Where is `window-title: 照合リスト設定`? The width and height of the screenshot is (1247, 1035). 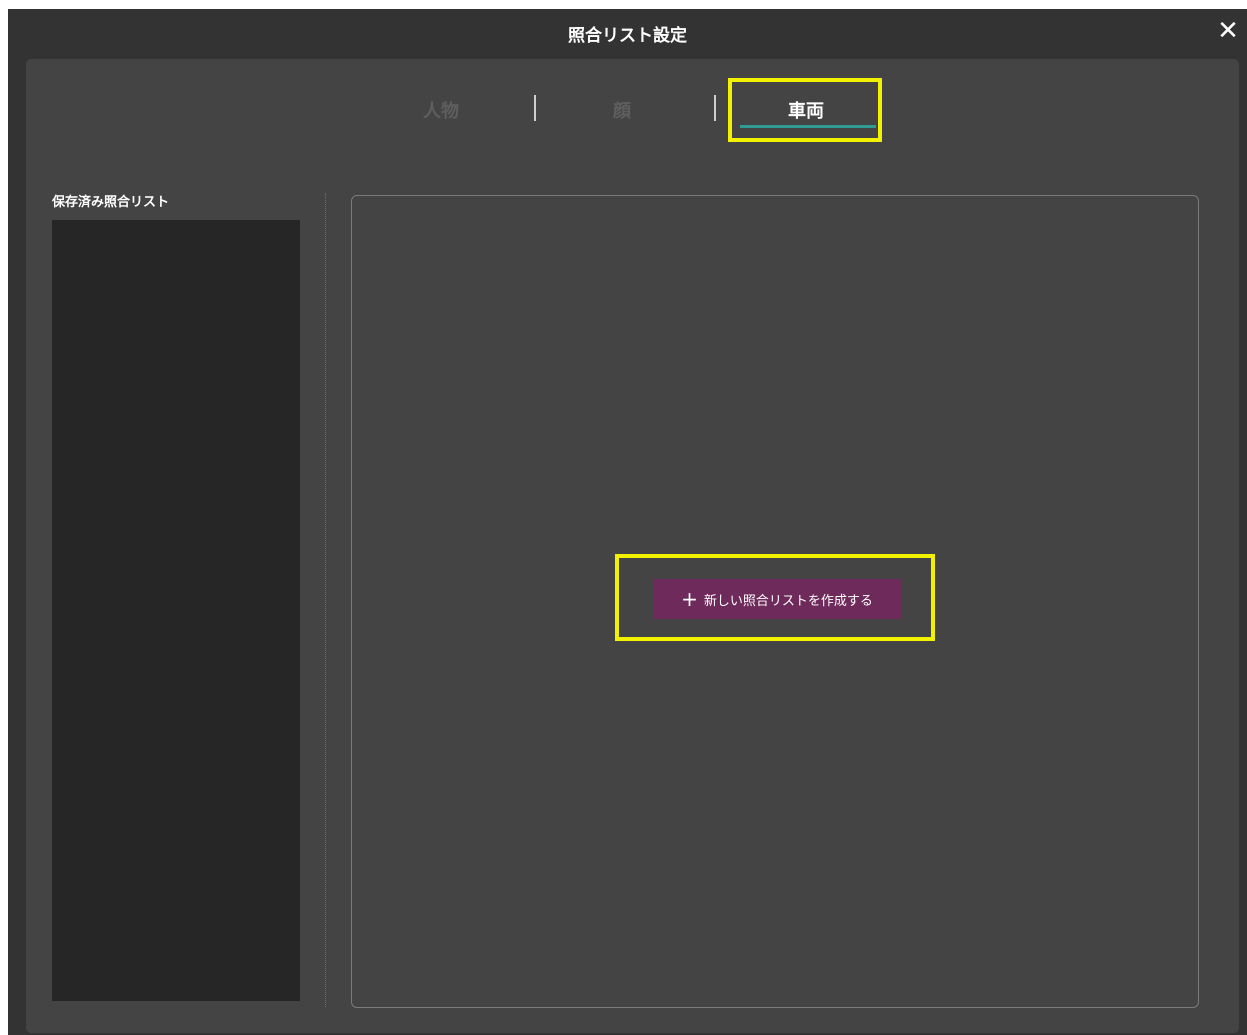 window-title: 照合リスト設定 is located at coordinates (627, 36).